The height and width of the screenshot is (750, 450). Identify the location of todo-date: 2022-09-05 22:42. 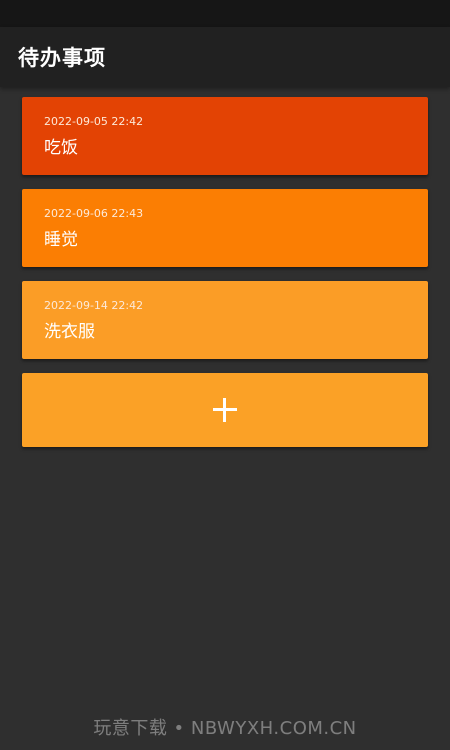
(94, 121).